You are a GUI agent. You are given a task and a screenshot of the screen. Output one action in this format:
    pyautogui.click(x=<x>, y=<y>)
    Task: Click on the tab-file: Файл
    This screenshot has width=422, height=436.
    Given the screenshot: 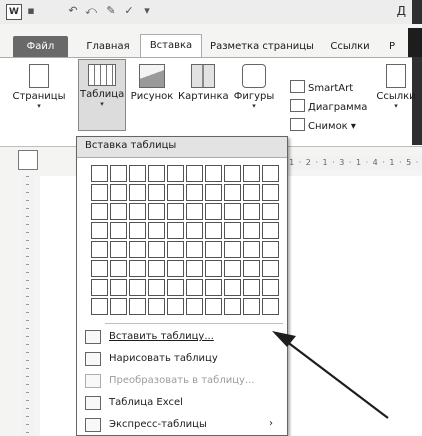 What is the action you would take?
    pyautogui.click(x=40, y=47)
    